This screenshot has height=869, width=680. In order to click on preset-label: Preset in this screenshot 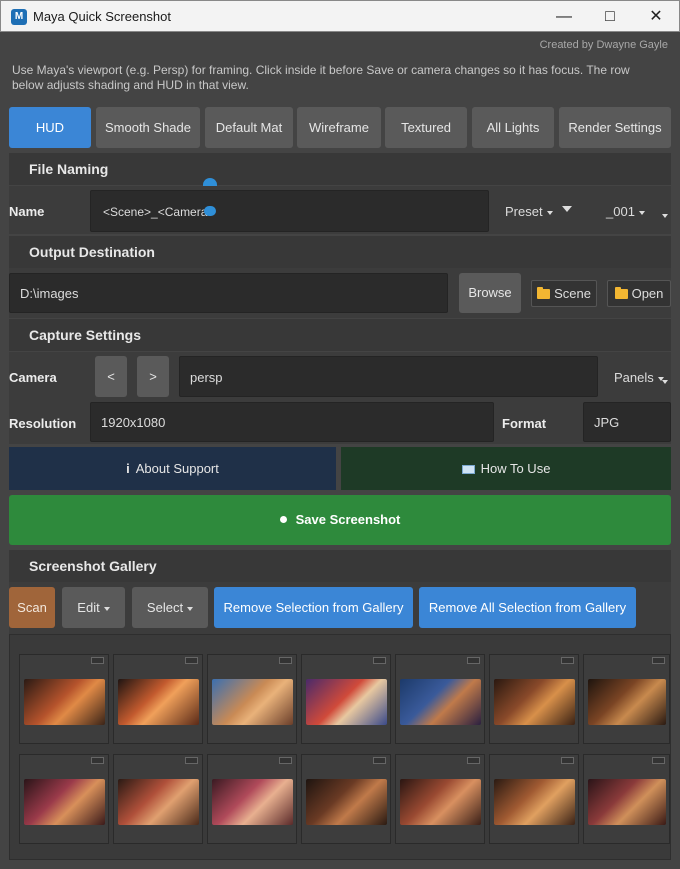, I will do `click(524, 211)`.